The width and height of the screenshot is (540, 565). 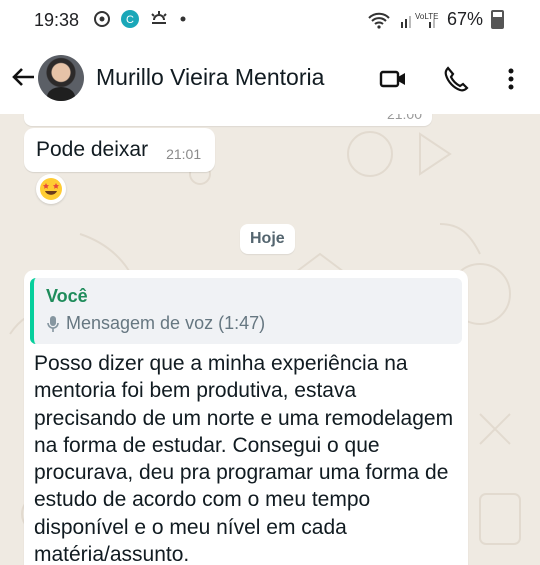 I want to click on star-struck-emoji-icon, so click(x=51, y=189).